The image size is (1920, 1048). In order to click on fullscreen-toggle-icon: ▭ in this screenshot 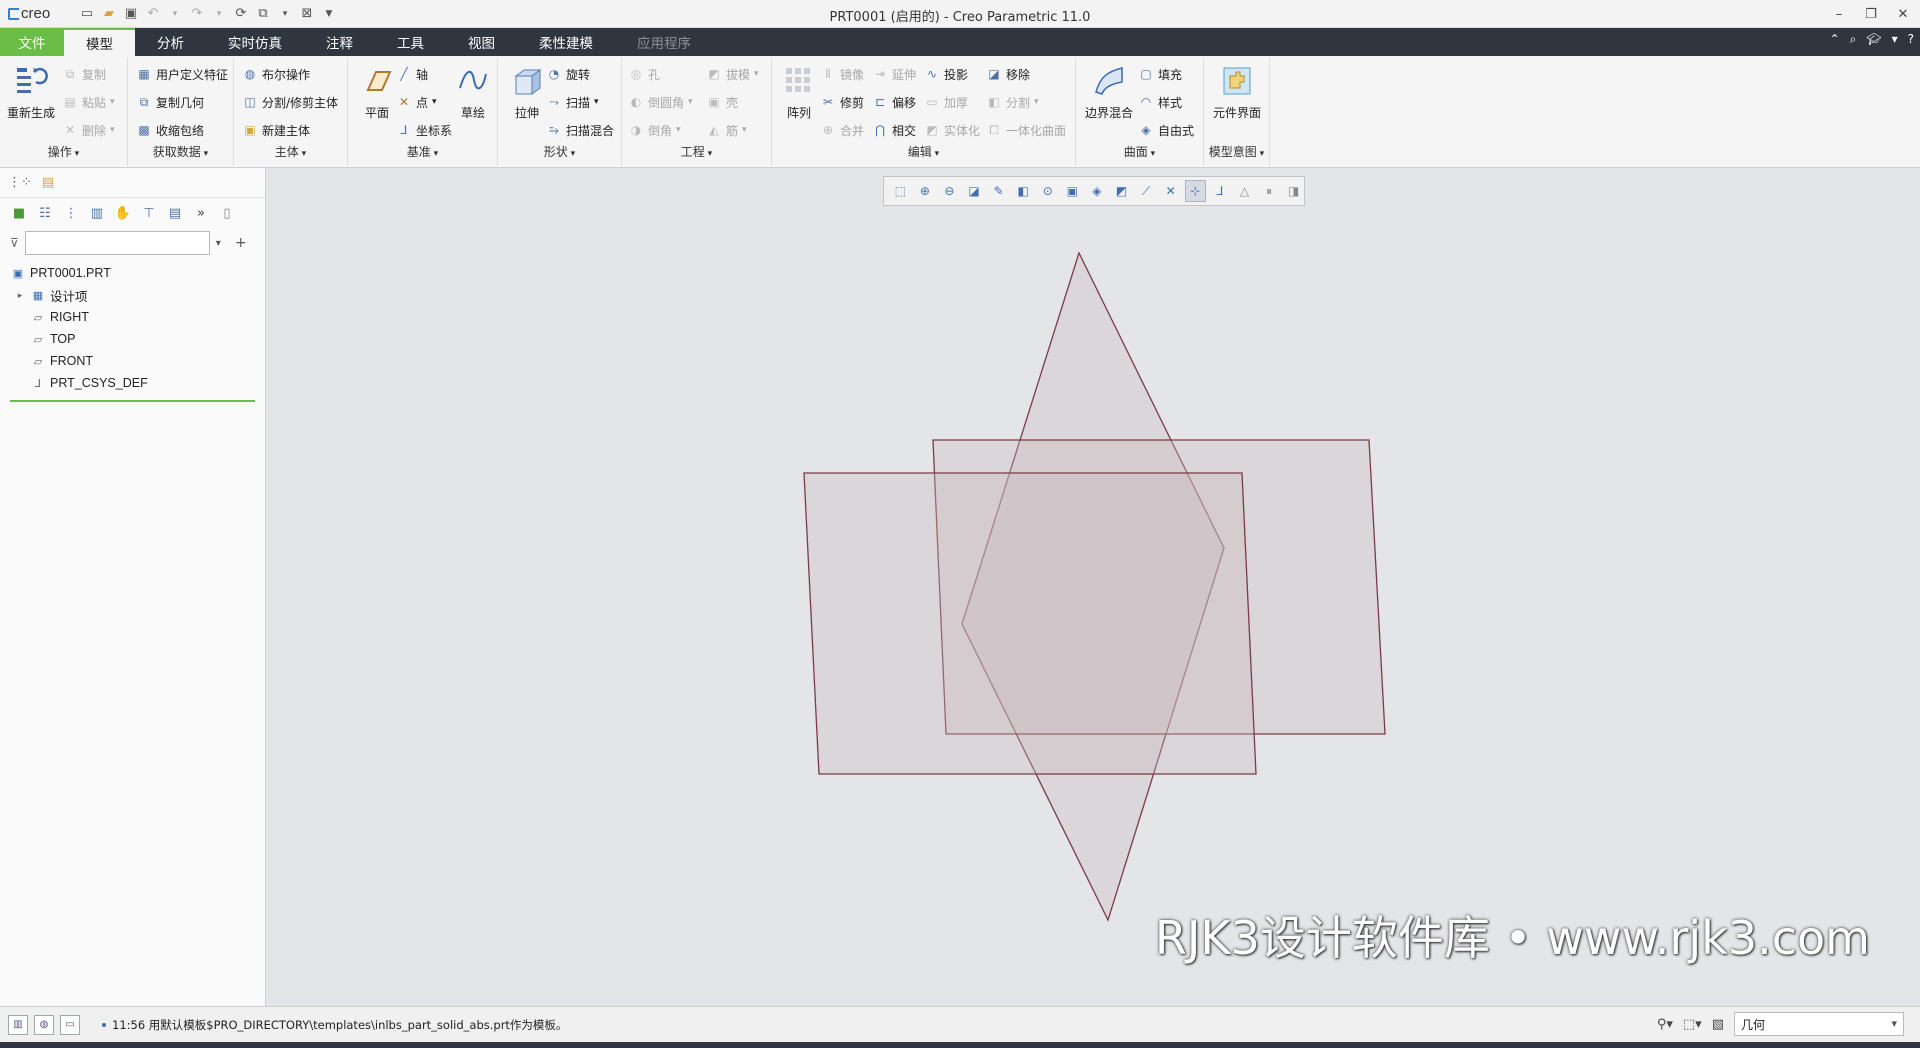, I will do `click(70, 1024)`.